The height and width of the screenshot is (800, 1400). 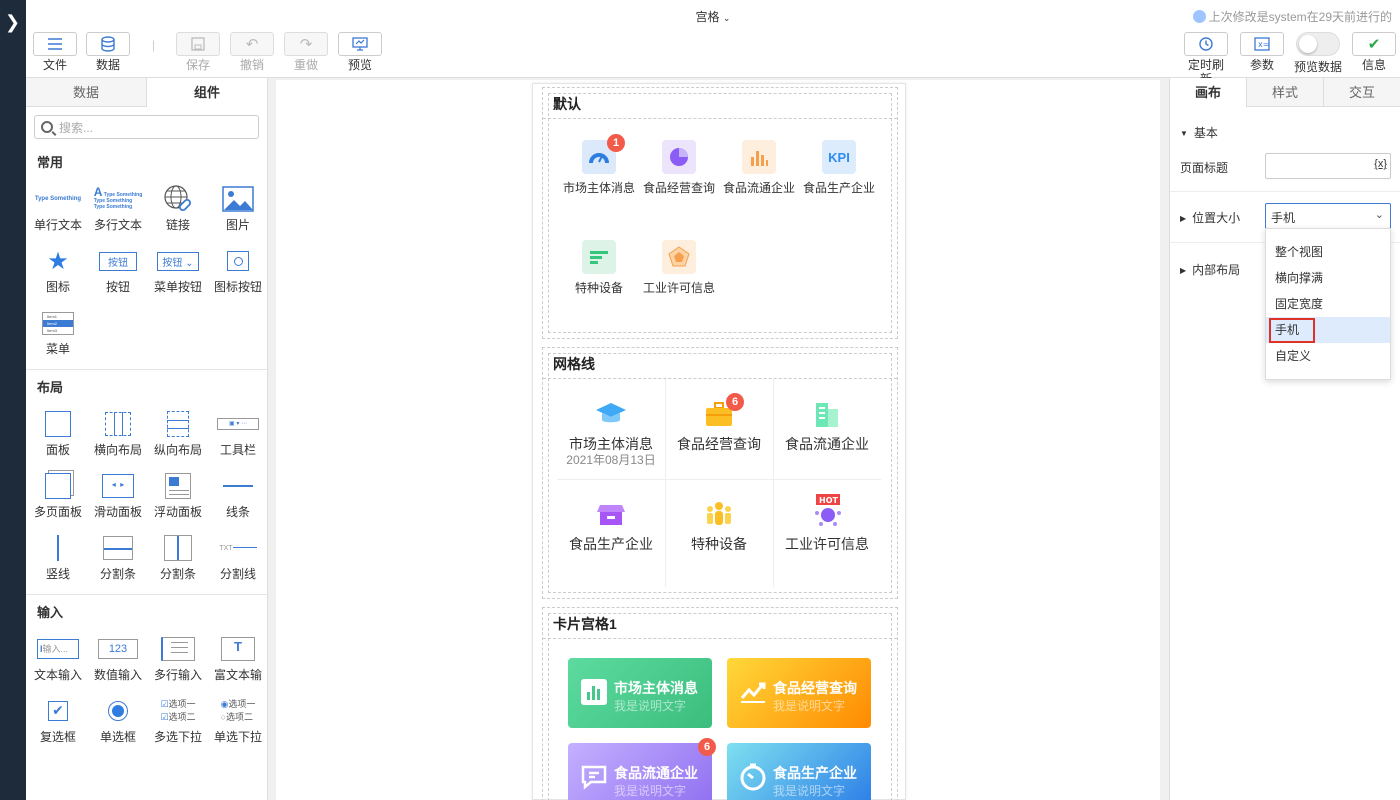 What do you see at coordinates (1361, 92) in the screenshot?
I see `tab-interaction: 交互` at bounding box center [1361, 92].